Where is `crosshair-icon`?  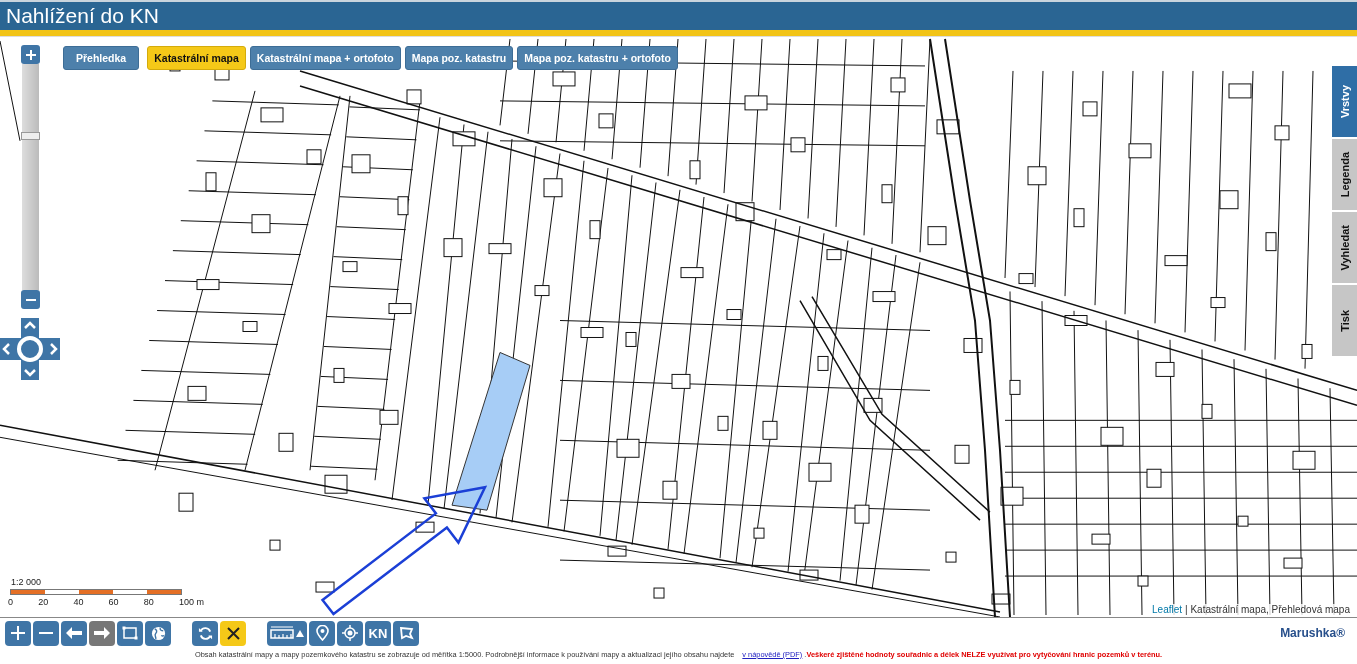 crosshair-icon is located at coordinates (350, 633).